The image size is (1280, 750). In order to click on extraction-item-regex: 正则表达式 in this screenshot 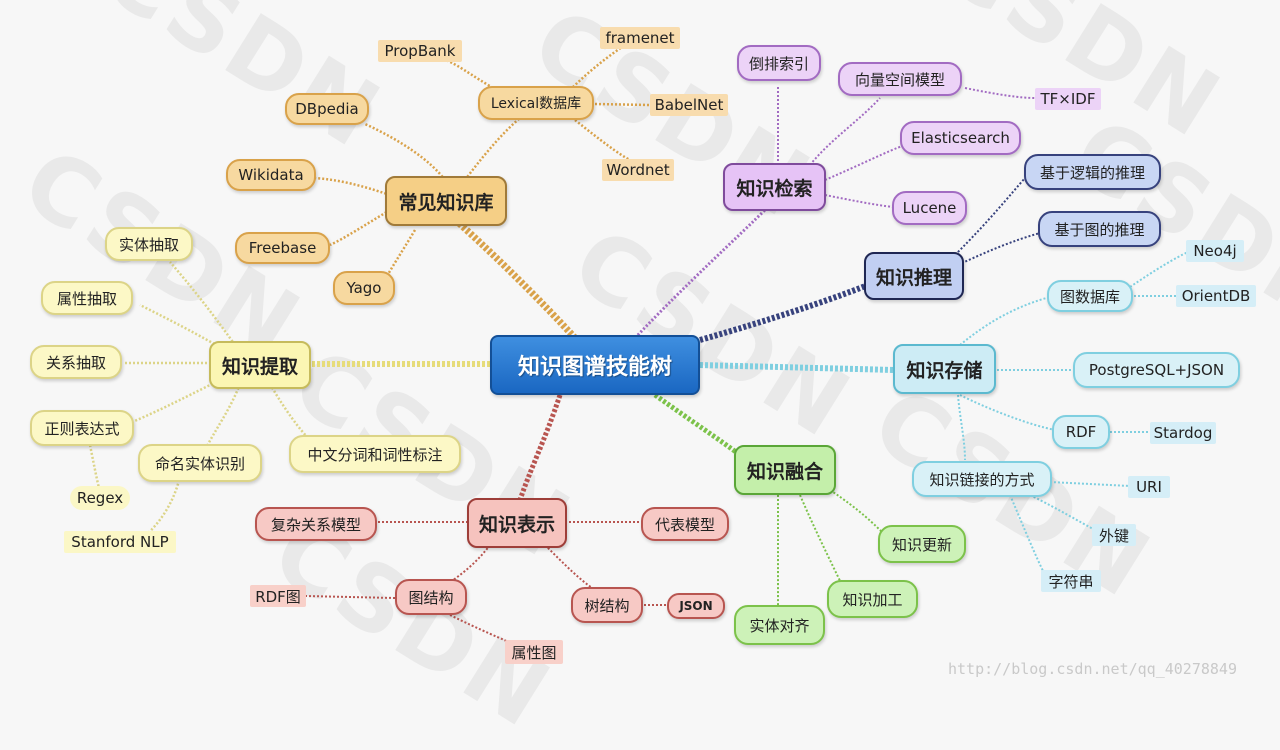, I will do `click(82, 428)`.